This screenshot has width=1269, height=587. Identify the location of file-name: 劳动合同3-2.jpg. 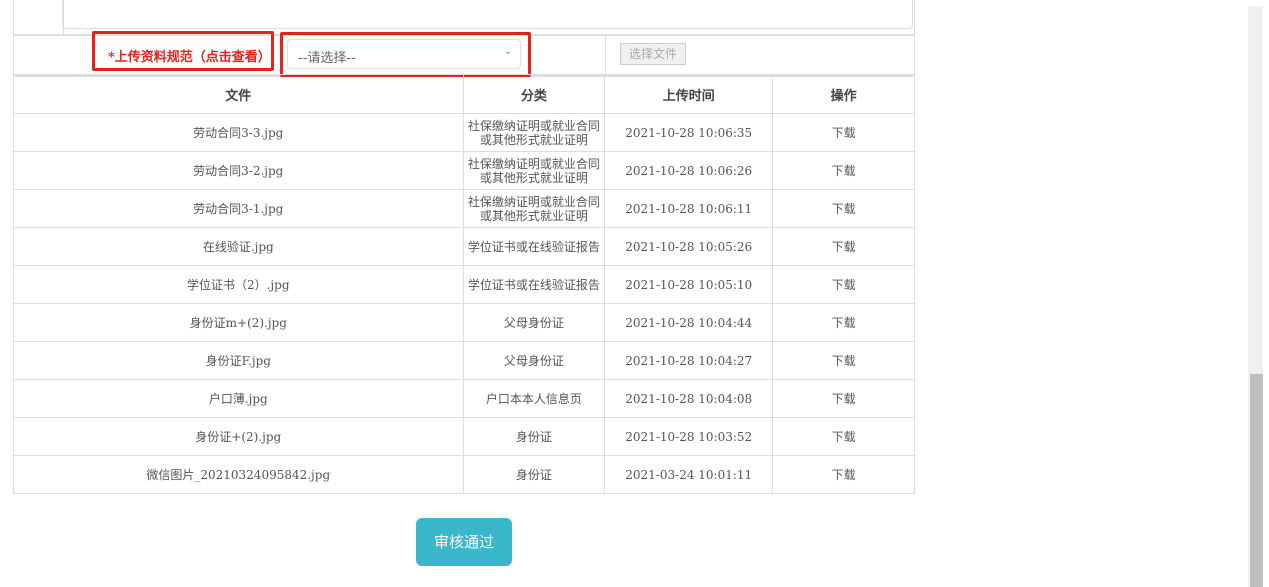
(238, 170).